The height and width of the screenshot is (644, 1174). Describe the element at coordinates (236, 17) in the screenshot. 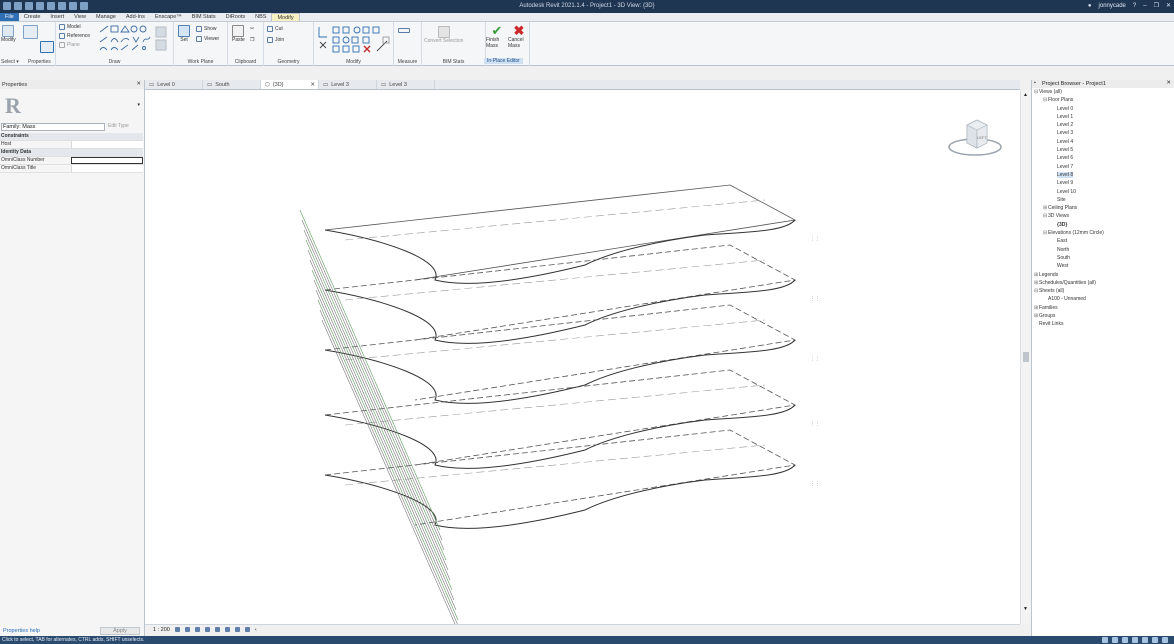

I see `ribbon-tab-diroots: DiRoots` at that location.